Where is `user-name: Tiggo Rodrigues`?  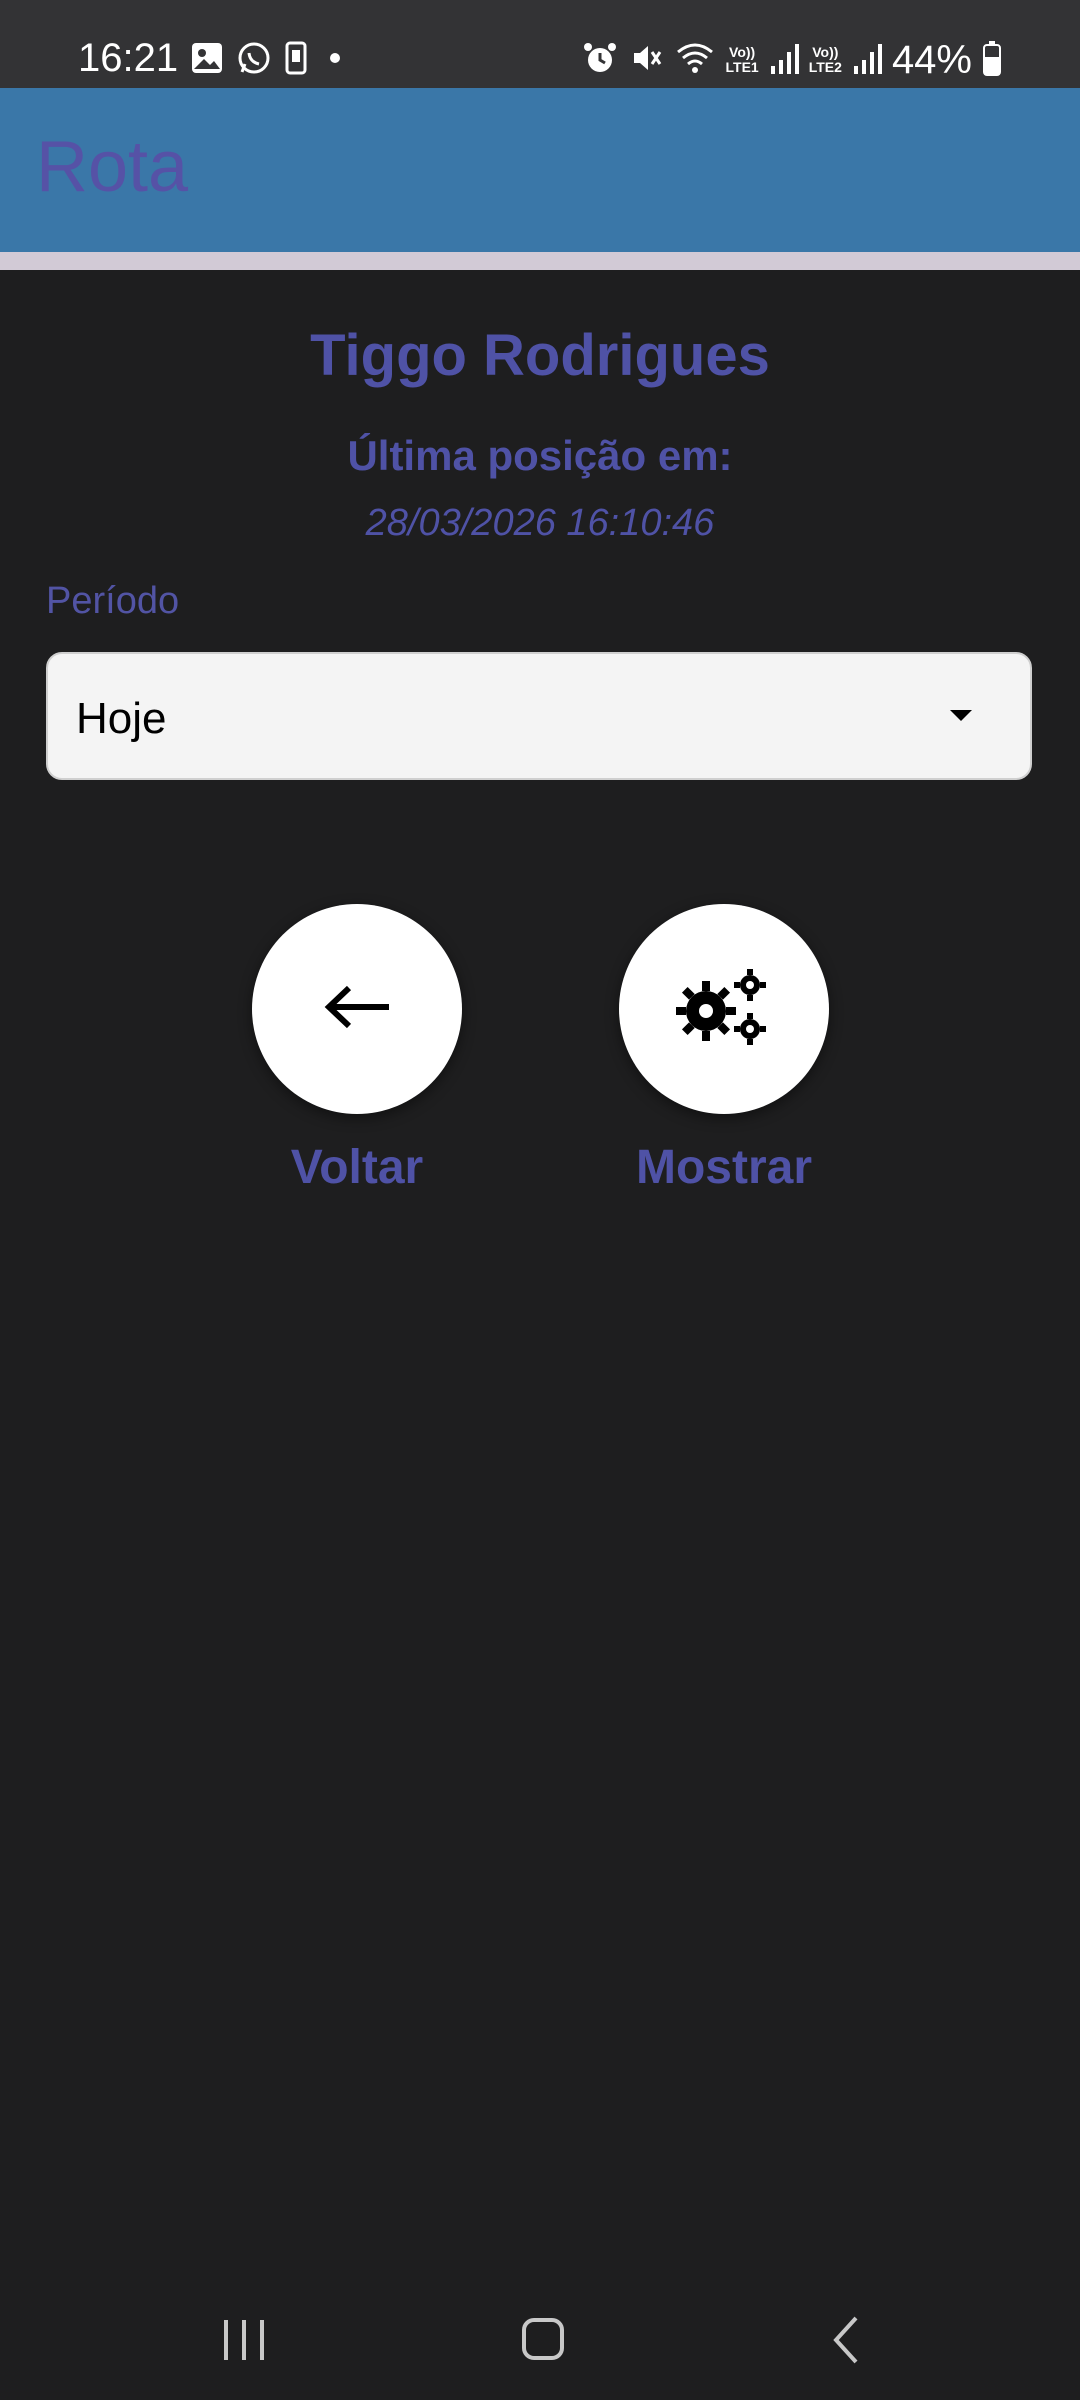
user-name: Tiggo Rodrigues is located at coordinates (540, 355).